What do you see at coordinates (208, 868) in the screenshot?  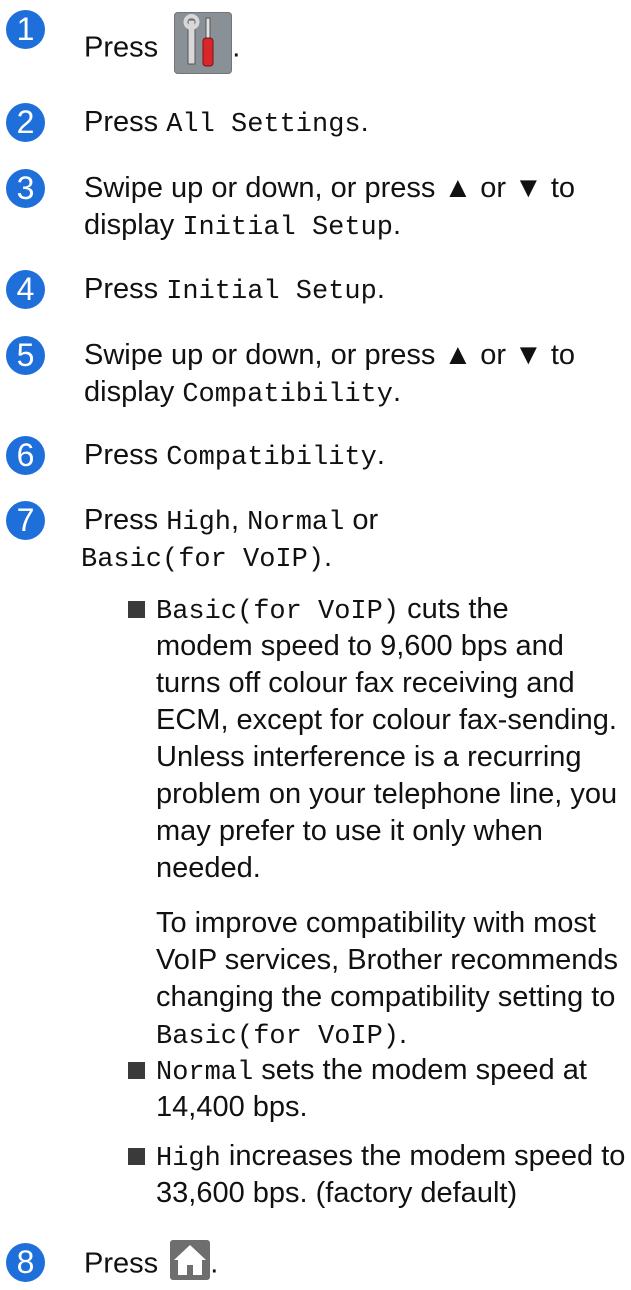 I see `bullet-text: needed.` at bounding box center [208, 868].